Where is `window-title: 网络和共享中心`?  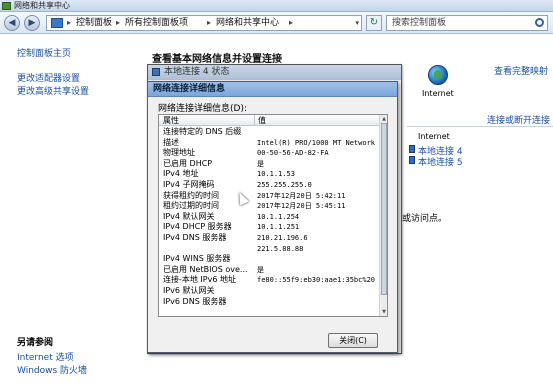 window-title: 网络和共享中心 is located at coordinates (42, 5).